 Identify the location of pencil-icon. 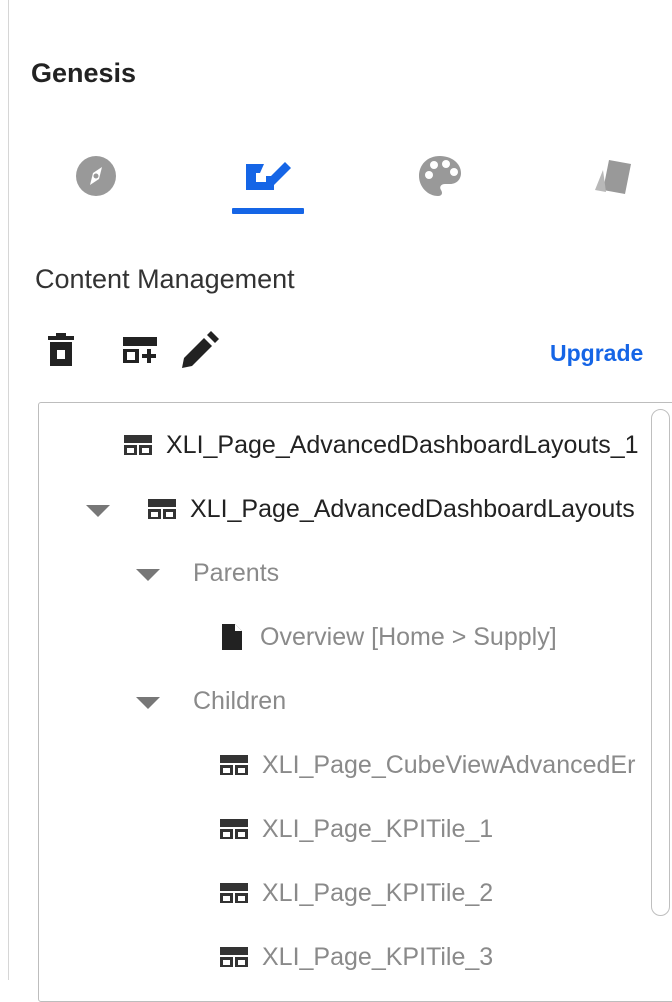
(200, 349).